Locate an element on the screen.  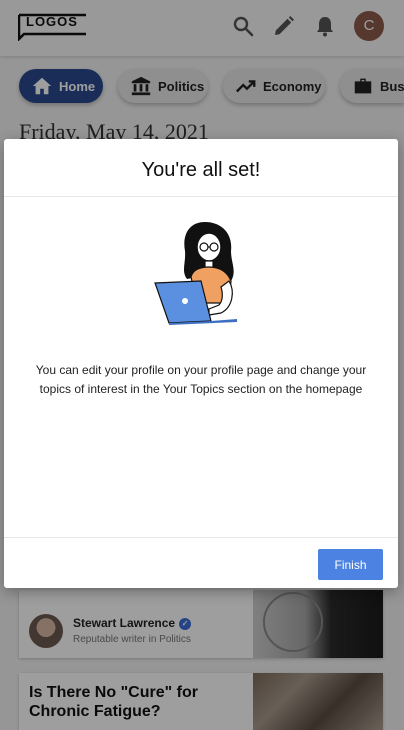
dialog-title: You're all set! is located at coordinates (201, 170).